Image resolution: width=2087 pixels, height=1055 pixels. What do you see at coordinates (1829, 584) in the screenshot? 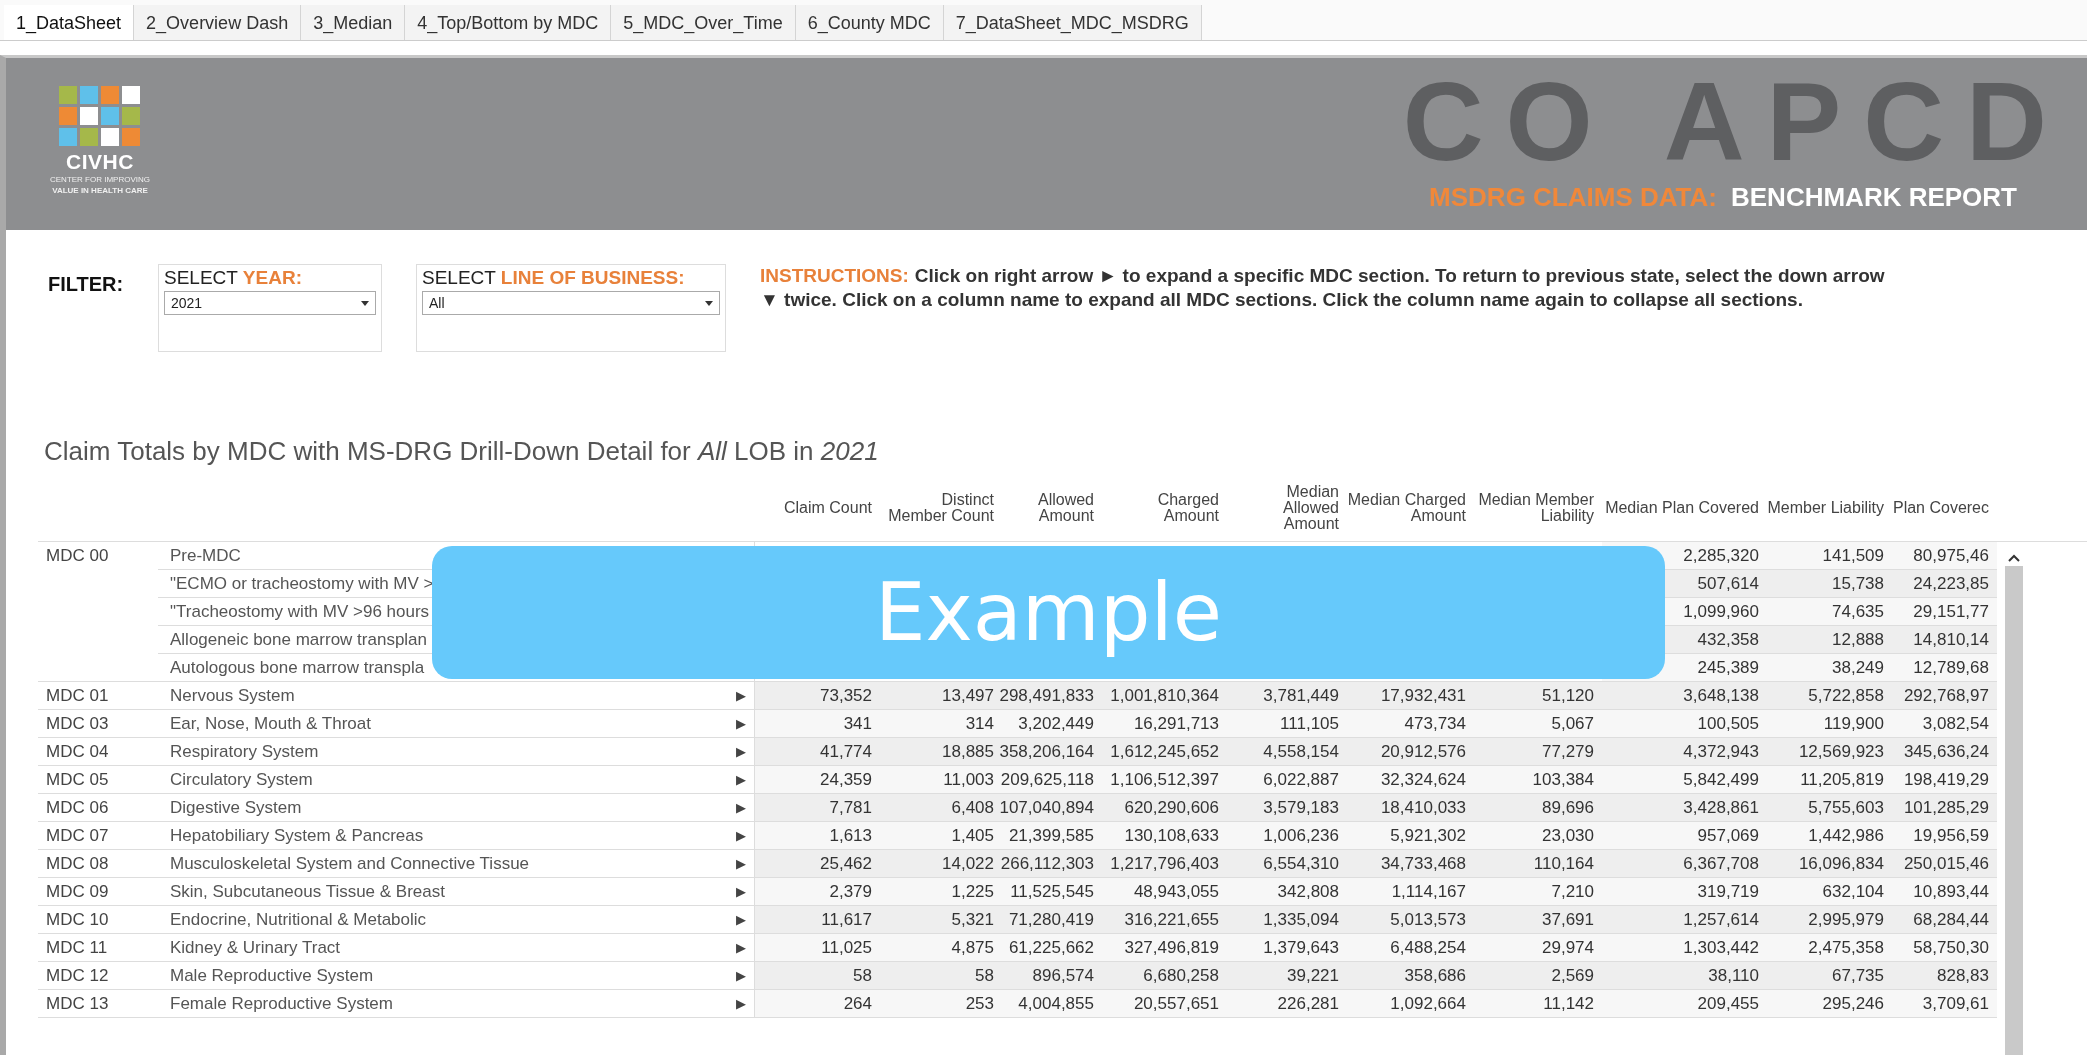
I see `table-cell: 15,738` at bounding box center [1829, 584].